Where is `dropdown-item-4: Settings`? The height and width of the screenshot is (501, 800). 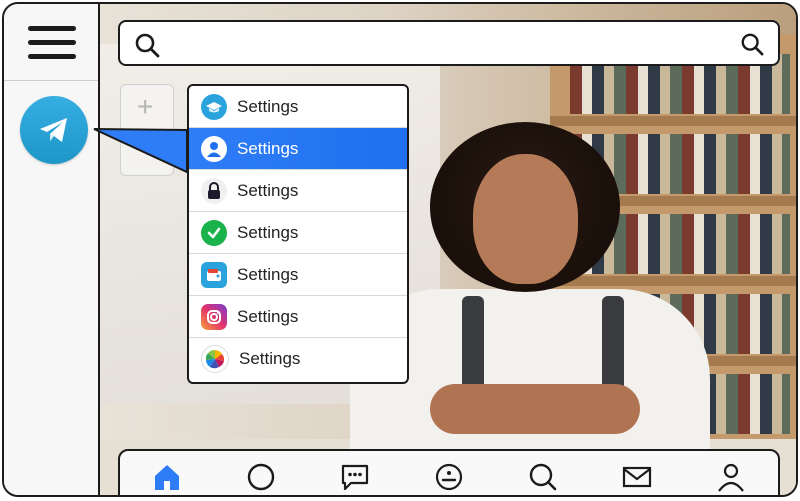
dropdown-item-4: Settings is located at coordinates (298, 233).